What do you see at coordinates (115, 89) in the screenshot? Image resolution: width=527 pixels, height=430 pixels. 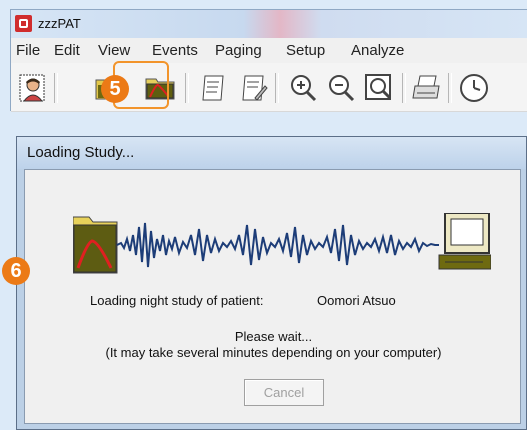 I see `step-5-badge: 5` at bounding box center [115, 89].